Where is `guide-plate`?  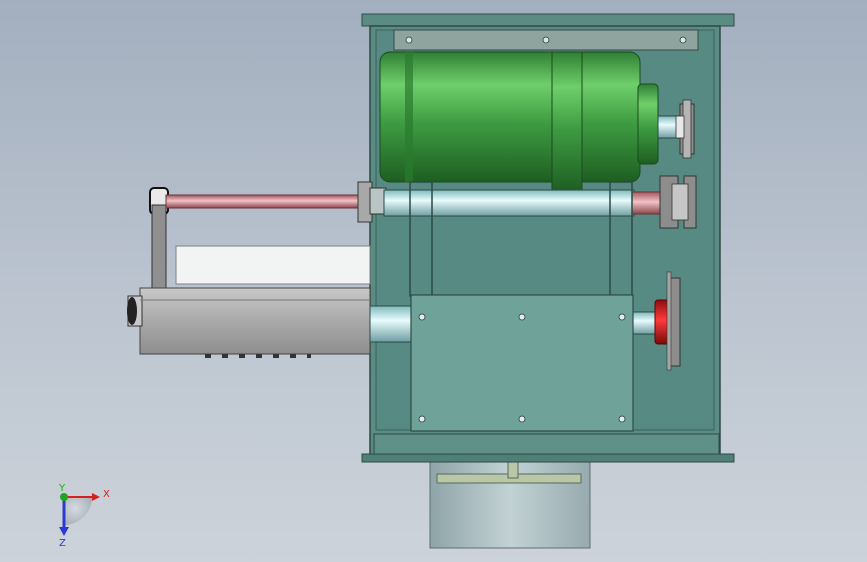
guide-plate is located at coordinates (273, 265).